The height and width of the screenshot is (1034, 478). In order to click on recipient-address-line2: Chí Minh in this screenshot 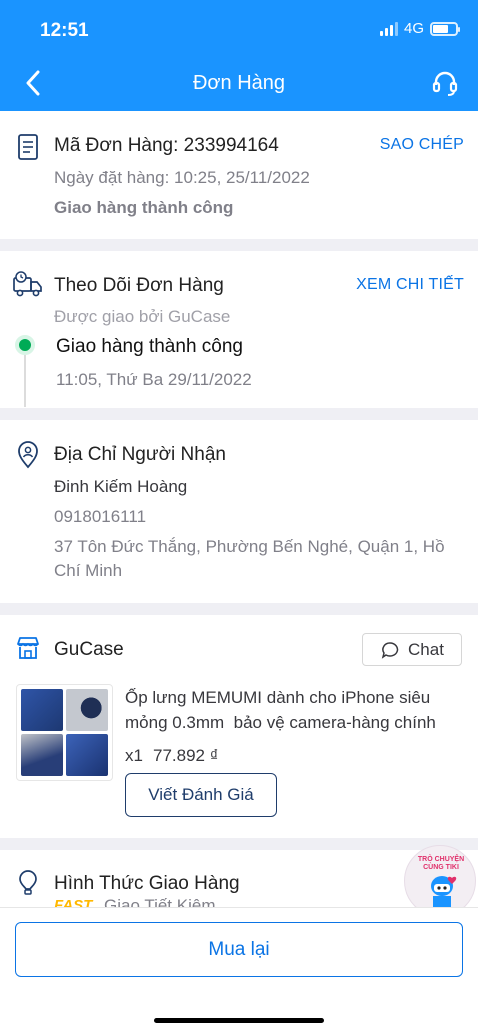, I will do `click(88, 570)`.